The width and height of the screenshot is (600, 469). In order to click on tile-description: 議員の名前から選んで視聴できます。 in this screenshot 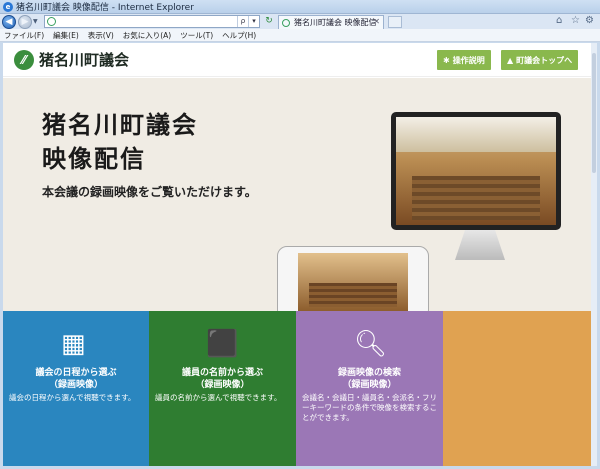, I will do `click(218, 397)`.